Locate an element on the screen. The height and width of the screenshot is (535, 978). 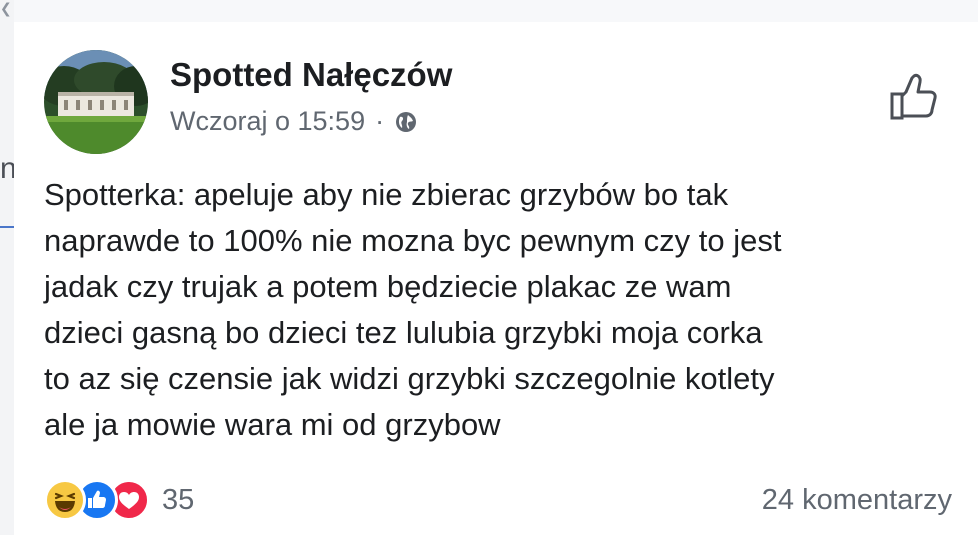
post-meta: Wczoraj o 15:59 · is located at coordinates (294, 121).